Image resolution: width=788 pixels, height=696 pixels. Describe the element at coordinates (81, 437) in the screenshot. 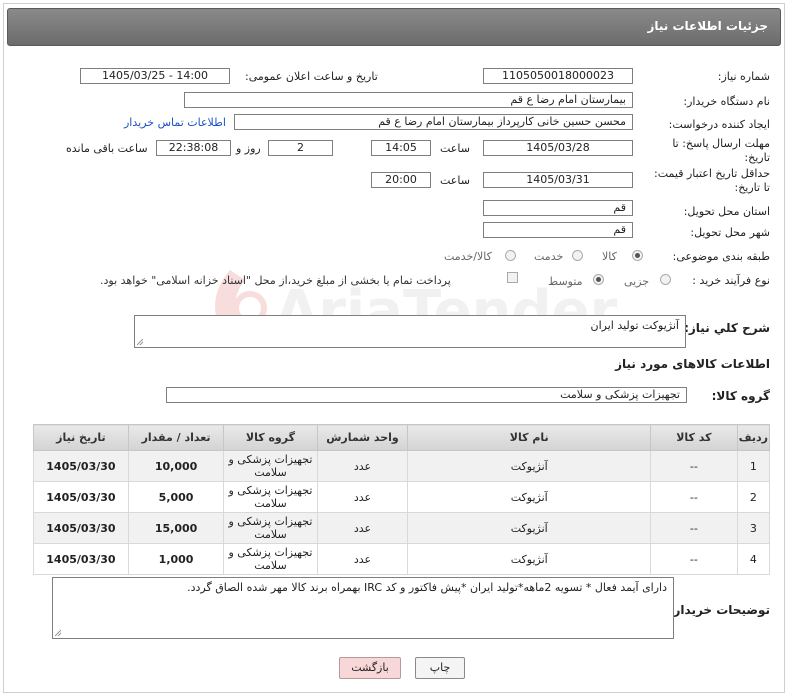

I see `col-need-date: تاریخ نیاز` at that location.